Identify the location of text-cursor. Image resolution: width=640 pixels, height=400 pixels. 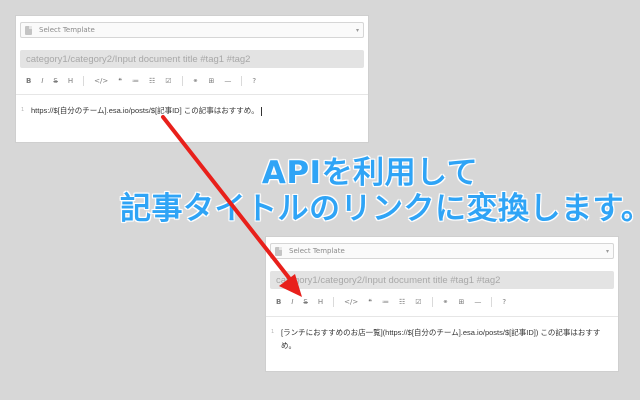
(261, 111).